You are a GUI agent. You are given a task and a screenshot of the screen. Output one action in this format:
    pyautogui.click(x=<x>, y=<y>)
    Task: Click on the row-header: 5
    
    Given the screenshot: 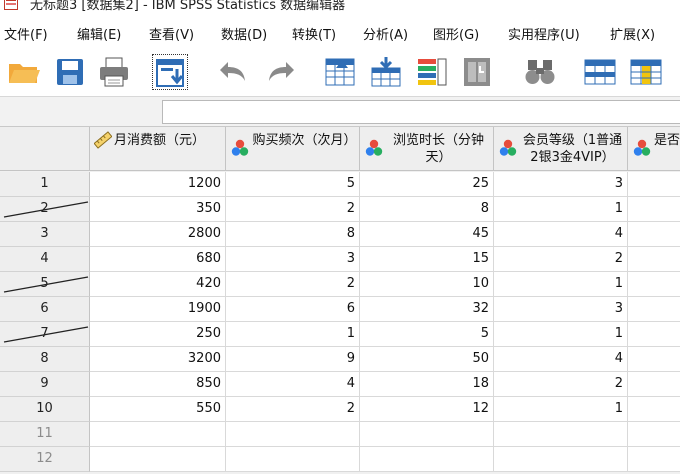 What is the action you would take?
    pyautogui.click(x=45, y=284)
    